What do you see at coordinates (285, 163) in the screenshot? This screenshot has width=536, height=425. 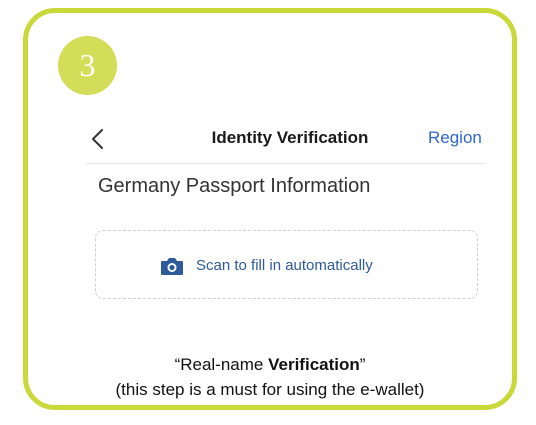 I see `nav-divider` at bounding box center [285, 163].